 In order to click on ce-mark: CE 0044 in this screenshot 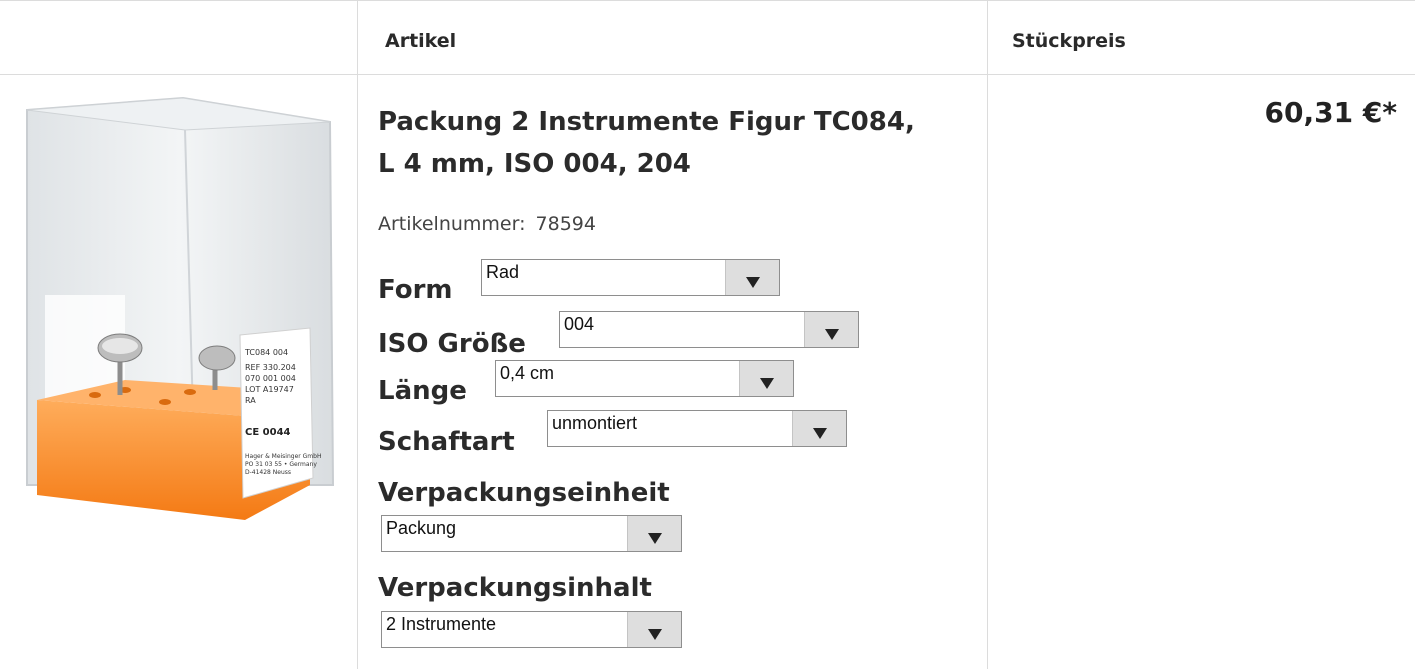, I will do `click(268, 432)`.